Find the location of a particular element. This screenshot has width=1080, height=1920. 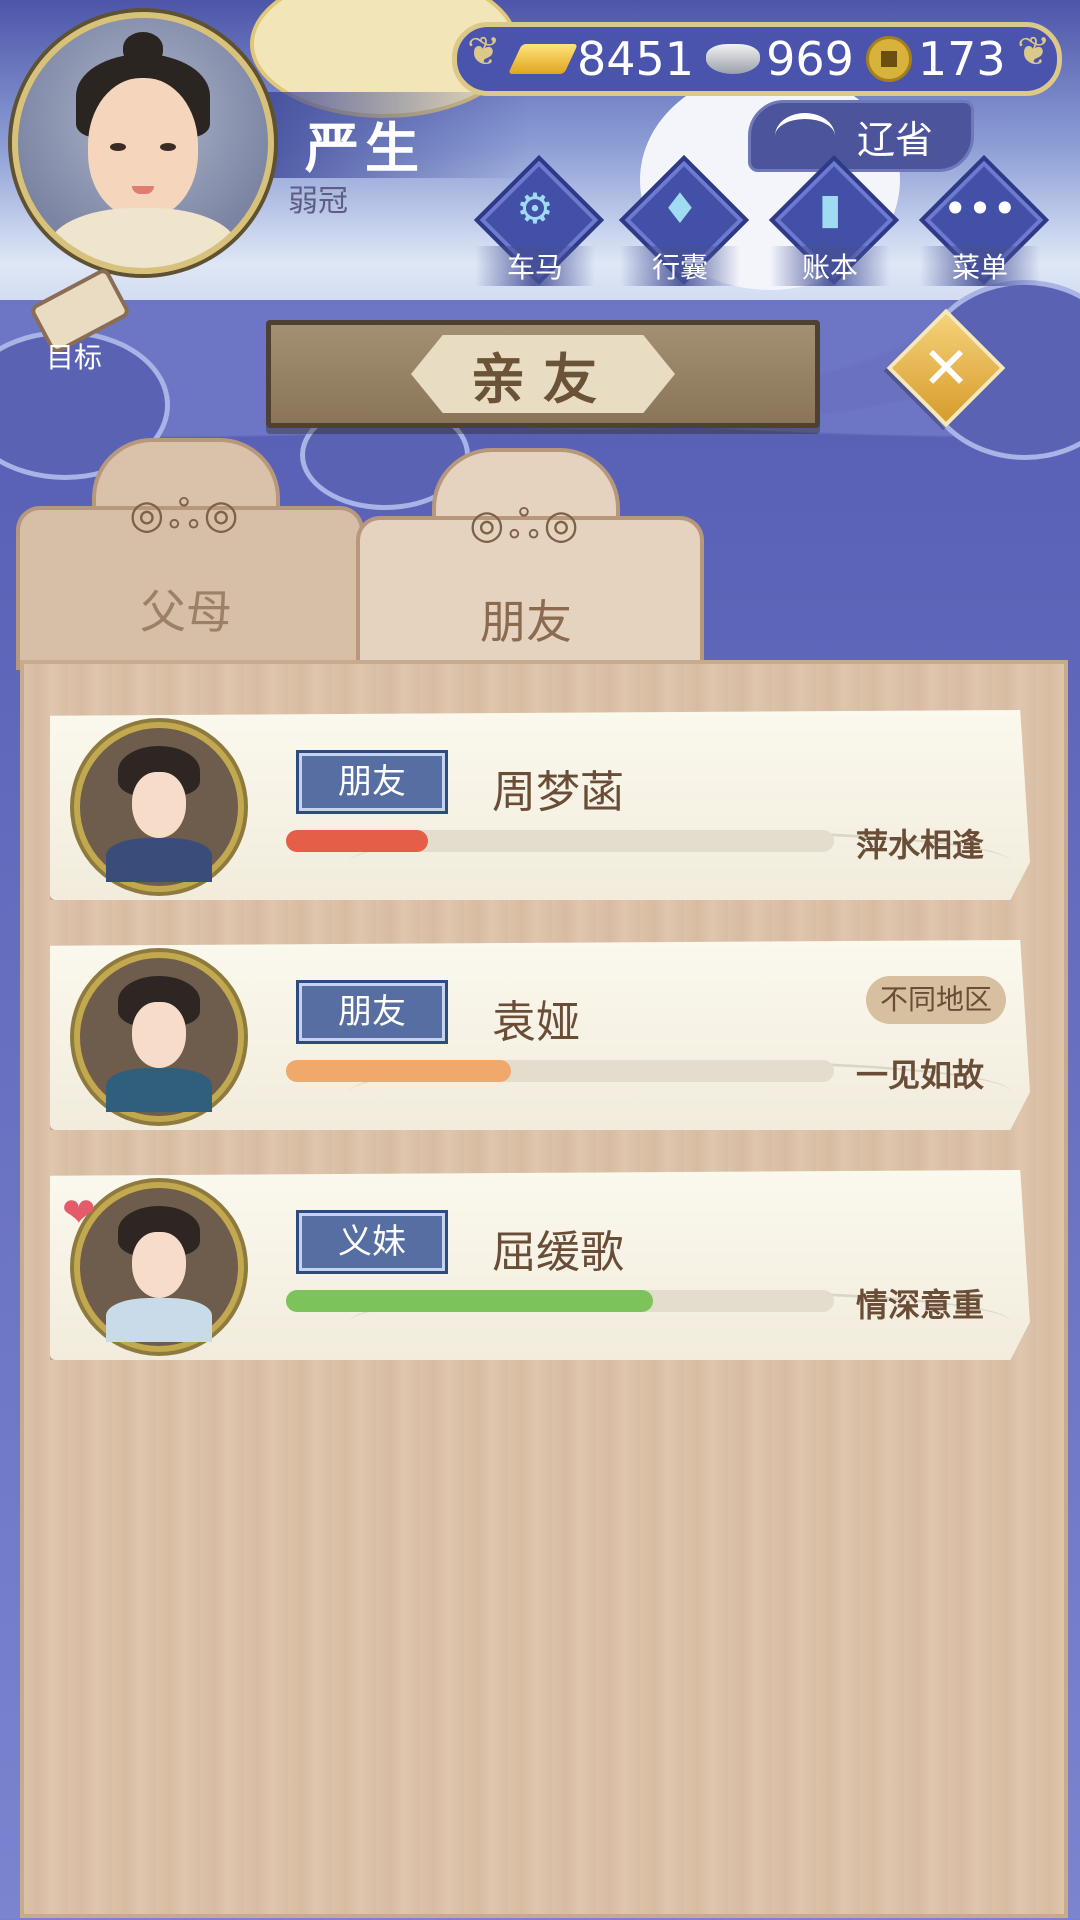

goal-button: 目标 is located at coordinates (74, 323).